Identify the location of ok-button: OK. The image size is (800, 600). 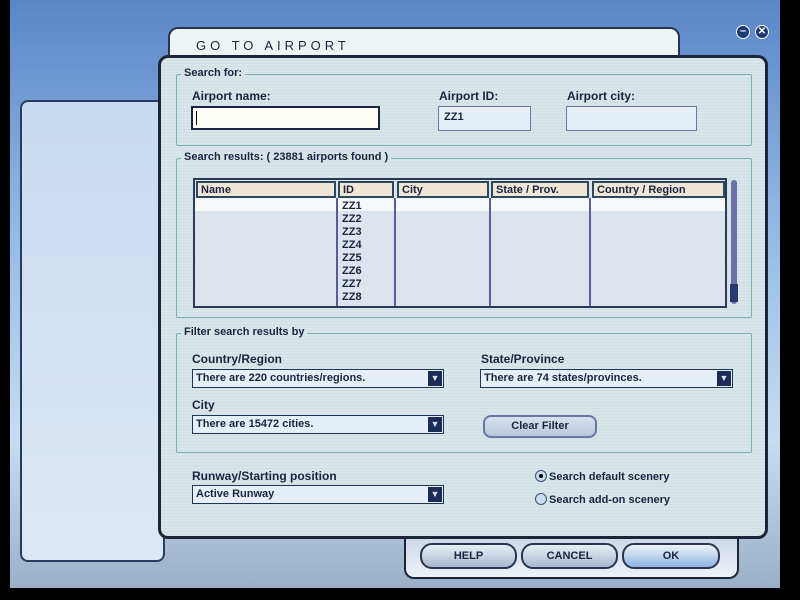
(671, 556).